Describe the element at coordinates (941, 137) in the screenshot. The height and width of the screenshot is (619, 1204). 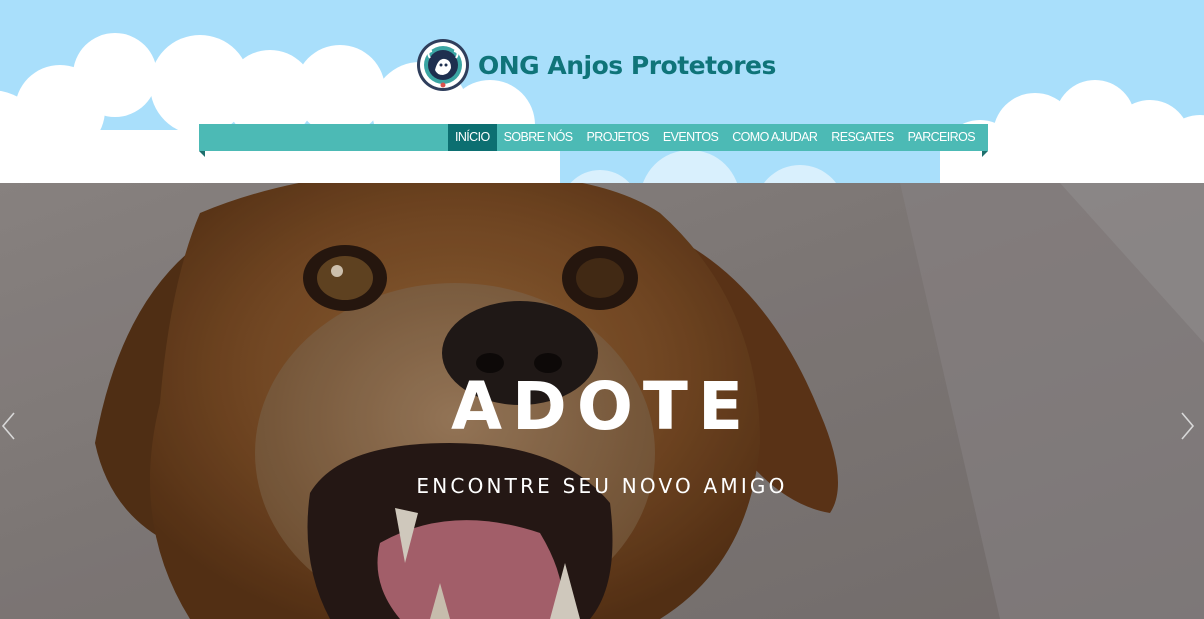
I see `nav-item-parceiros: PARCEIROS` at that location.